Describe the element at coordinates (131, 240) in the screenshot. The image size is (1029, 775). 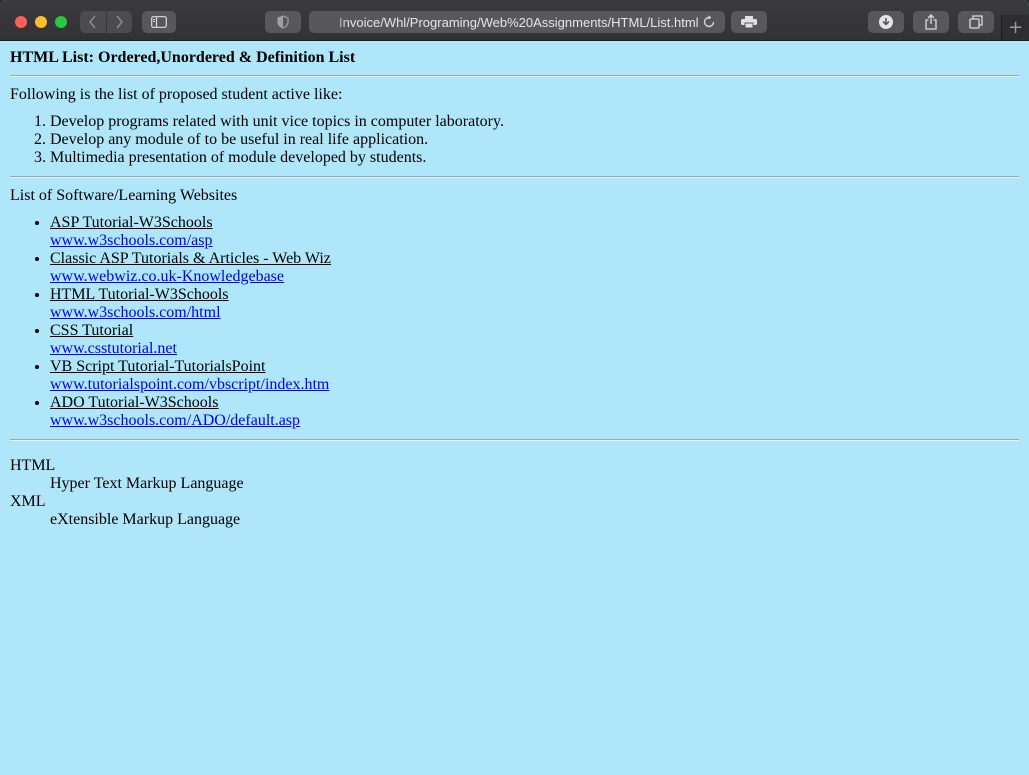
I see `website-url-link: www.w3schools.com/asp` at that location.